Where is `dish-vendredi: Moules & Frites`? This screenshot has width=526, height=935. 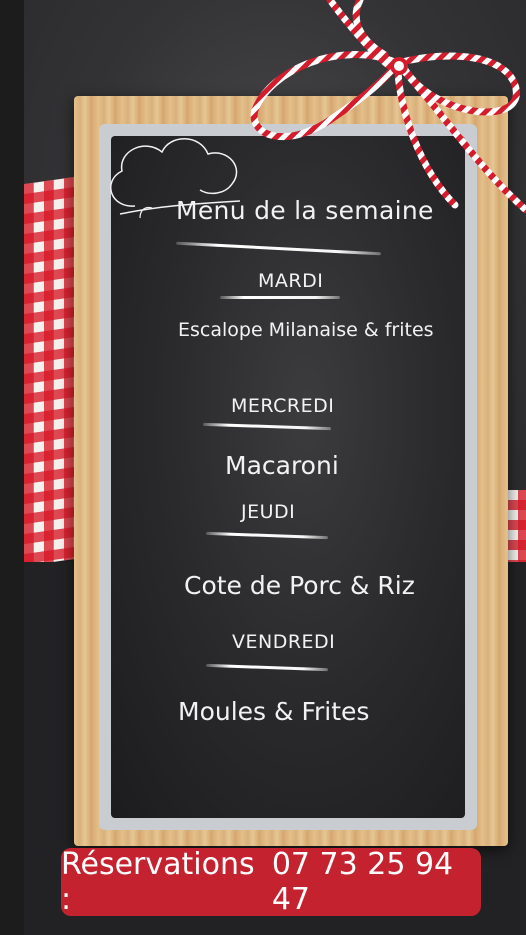
dish-vendredi: Moules & Frites is located at coordinates (274, 711).